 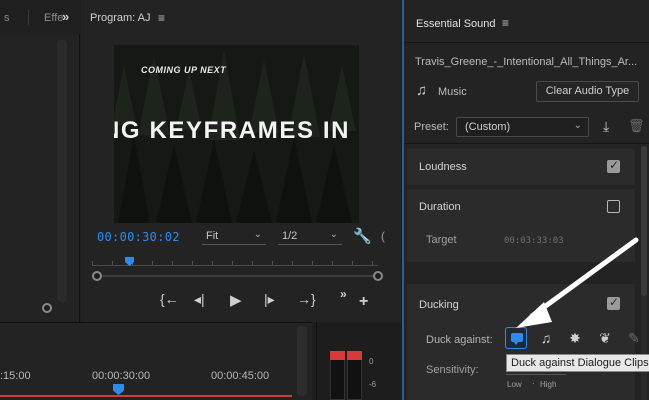 What do you see at coordinates (212, 236) in the screenshot?
I see `zoom-value: Fit` at bounding box center [212, 236].